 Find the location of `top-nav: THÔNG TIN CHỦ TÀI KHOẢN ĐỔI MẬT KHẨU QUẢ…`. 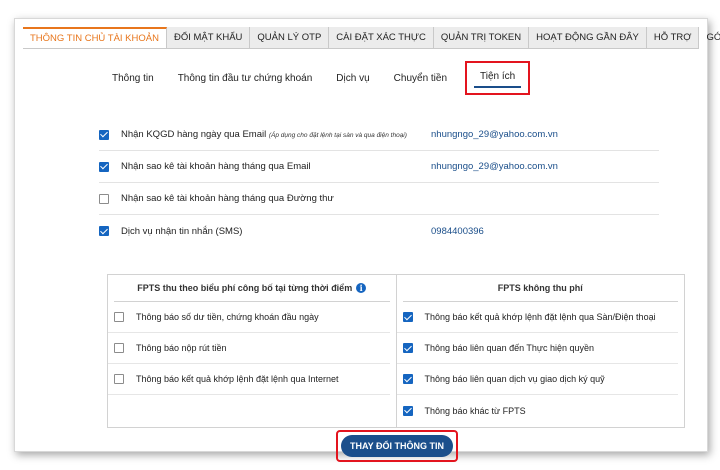

top-nav: THÔNG TIN CHỦ TÀI KHOẢN ĐỔI MẬT KHẨU QUẢ… is located at coordinates (371, 38).